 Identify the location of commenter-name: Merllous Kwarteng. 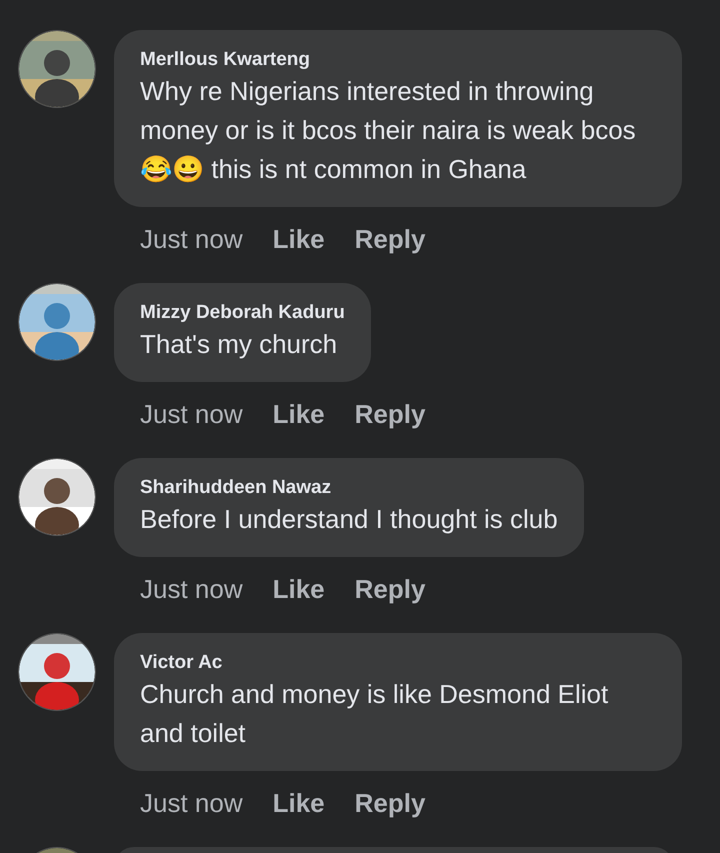
(398, 60).